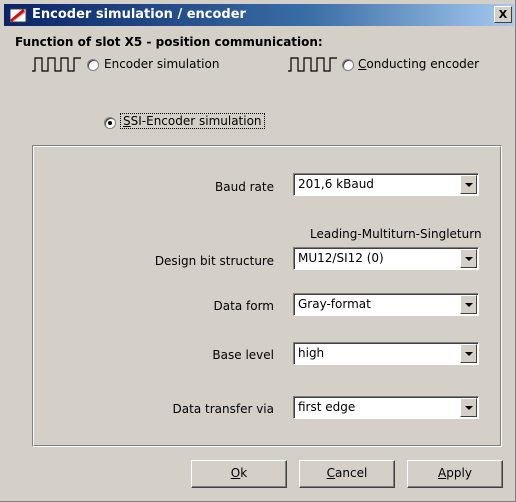 The height and width of the screenshot is (502, 516). I want to click on data-transfer-label: Data transfer via, so click(223, 409).